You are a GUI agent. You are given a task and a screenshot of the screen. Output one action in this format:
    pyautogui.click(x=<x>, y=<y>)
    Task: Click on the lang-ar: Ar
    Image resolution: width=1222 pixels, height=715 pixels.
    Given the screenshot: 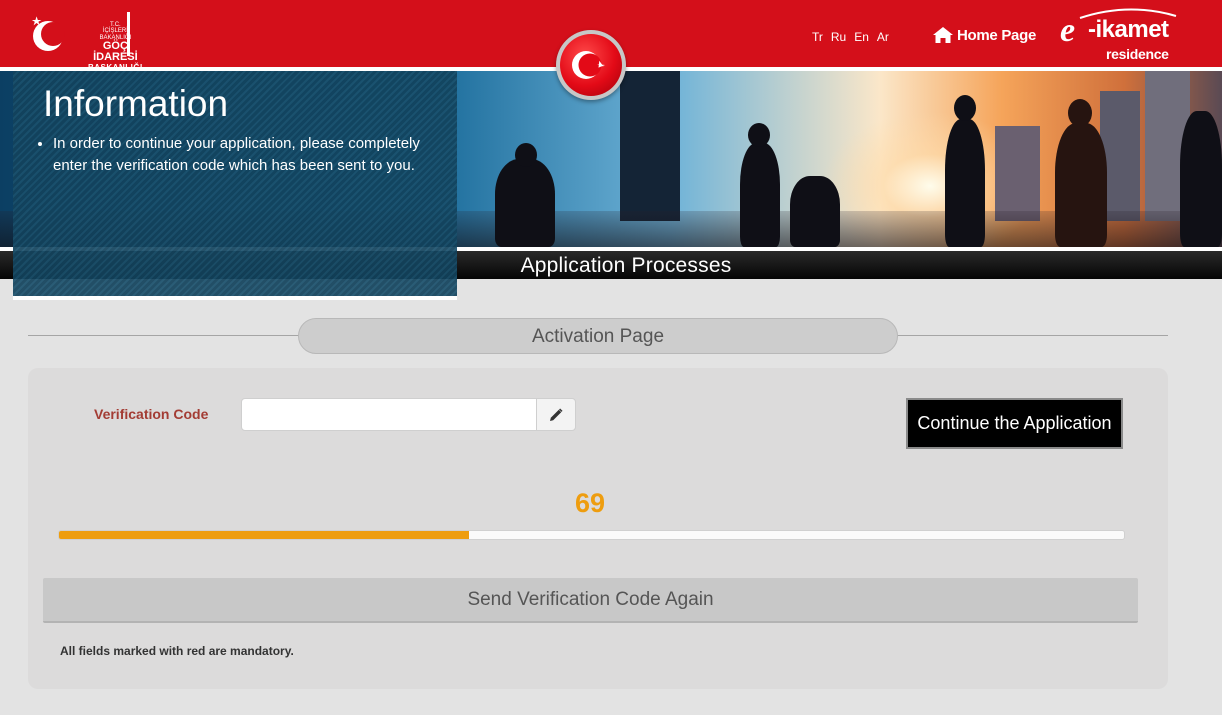 What is the action you would take?
    pyautogui.click(x=883, y=37)
    